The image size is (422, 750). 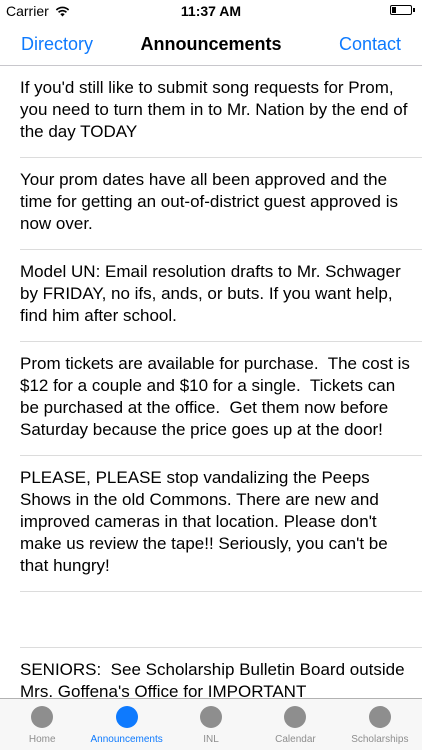 What do you see at coordinates (211, 44) in the screenshot?
I see `navigation-bar: Directory Announcements Contact` at bounding box center [211, 44].